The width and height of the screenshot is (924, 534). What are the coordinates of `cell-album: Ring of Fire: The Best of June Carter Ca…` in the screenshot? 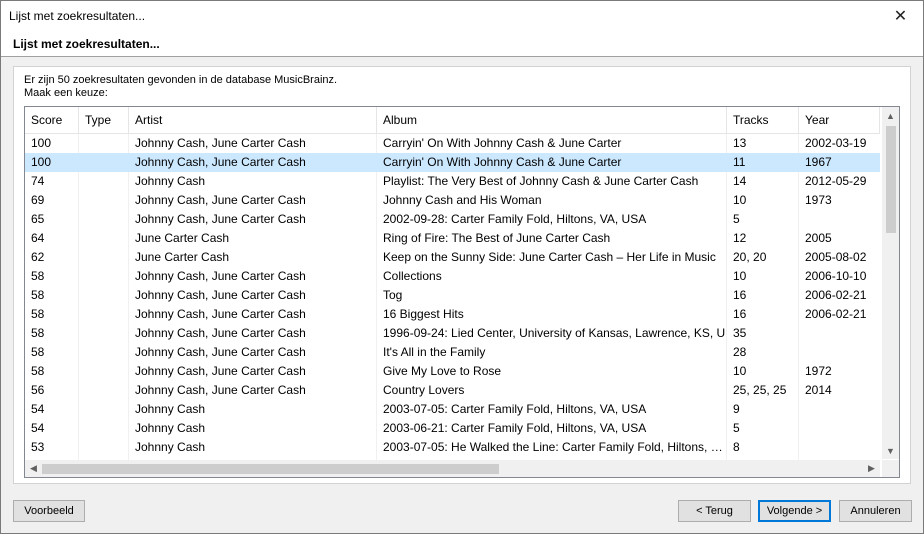 It's located at (497, 238).